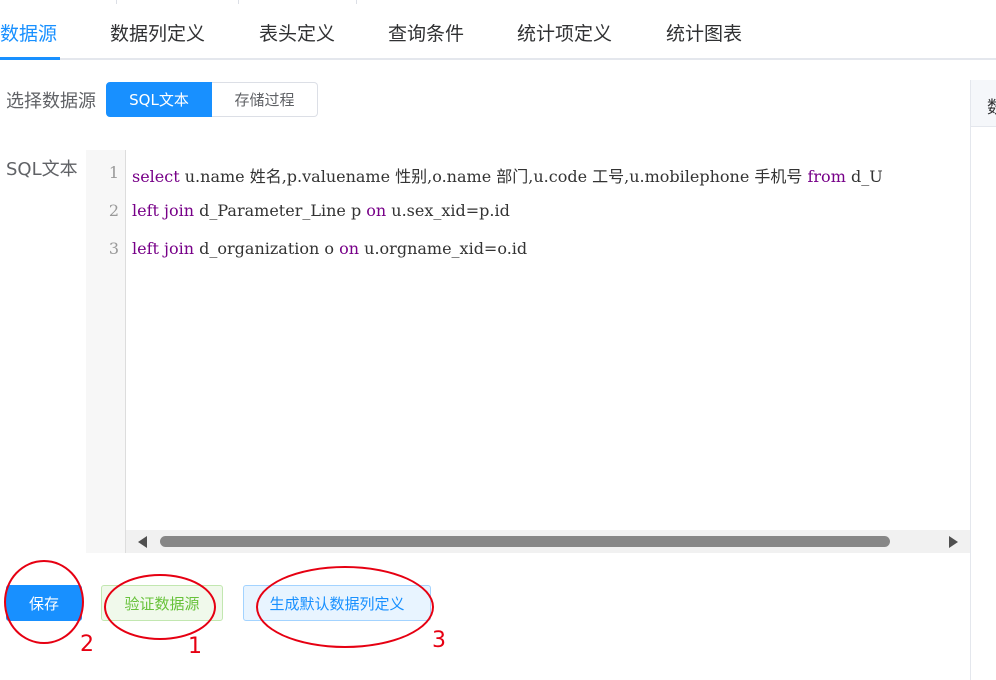  What do you see at coordinates (826, 176) in the screenshot?
I see `sql-keyword: from` at bounding box center [826, 176].